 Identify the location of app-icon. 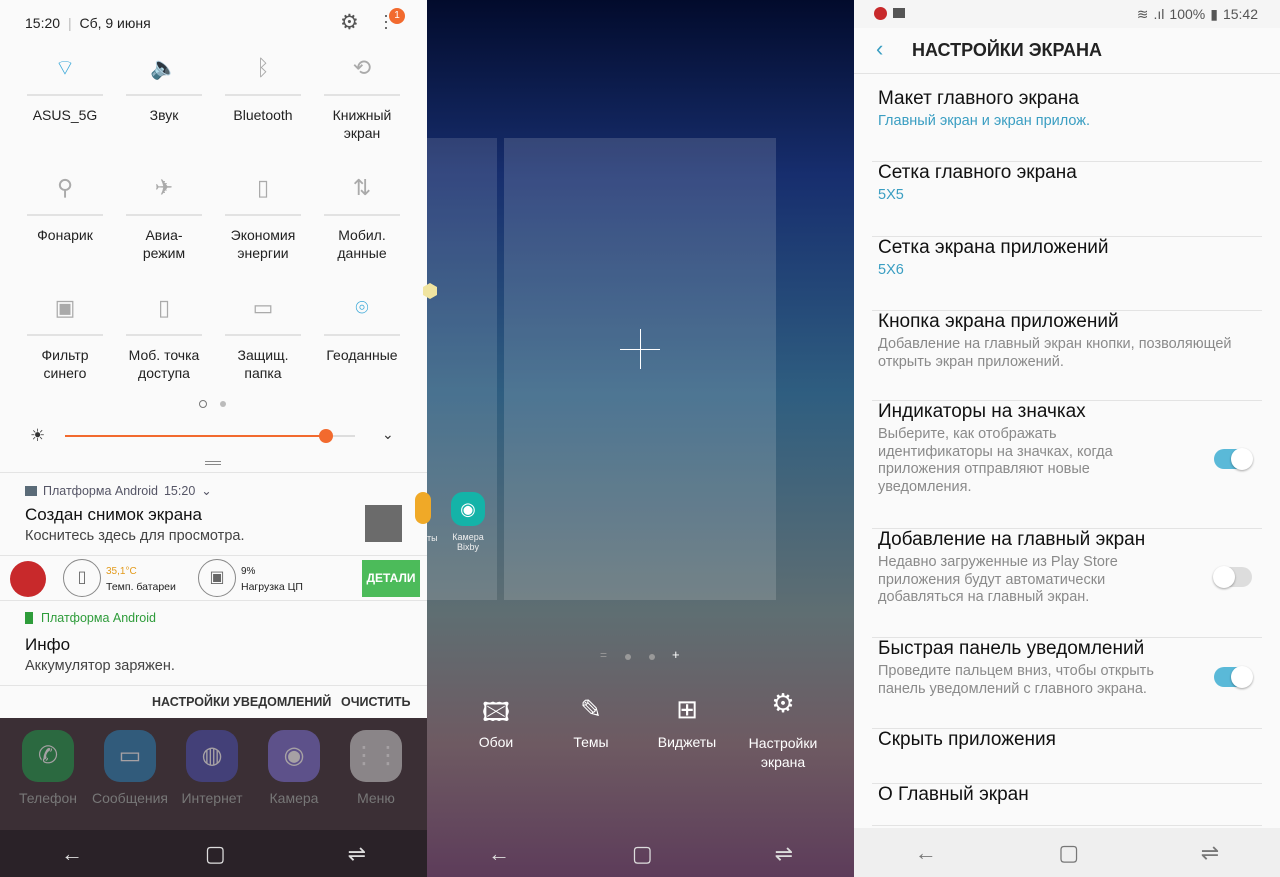
(423, 508).